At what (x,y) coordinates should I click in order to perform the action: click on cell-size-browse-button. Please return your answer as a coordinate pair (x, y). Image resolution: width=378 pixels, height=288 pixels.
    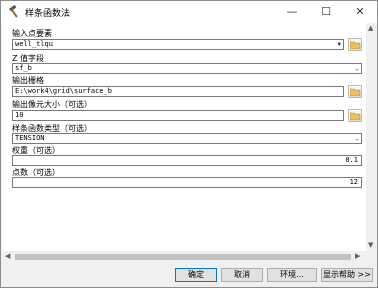
    Looking at the image, I should click on (355, 115).